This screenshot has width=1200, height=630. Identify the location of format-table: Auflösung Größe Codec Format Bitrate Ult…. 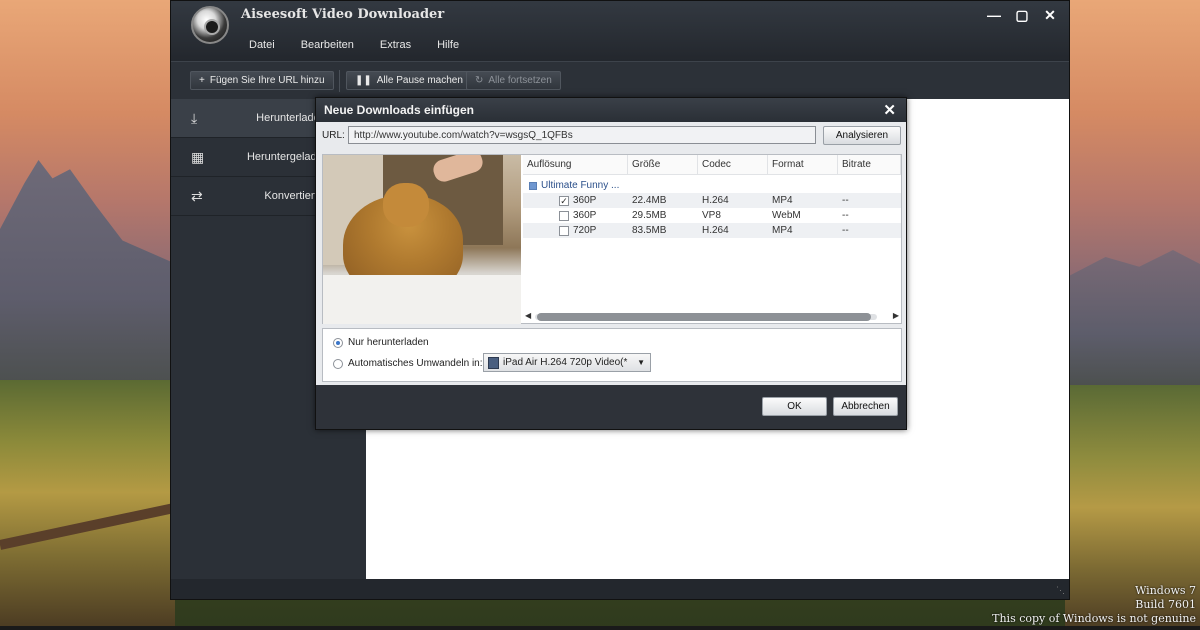
(712, 232).